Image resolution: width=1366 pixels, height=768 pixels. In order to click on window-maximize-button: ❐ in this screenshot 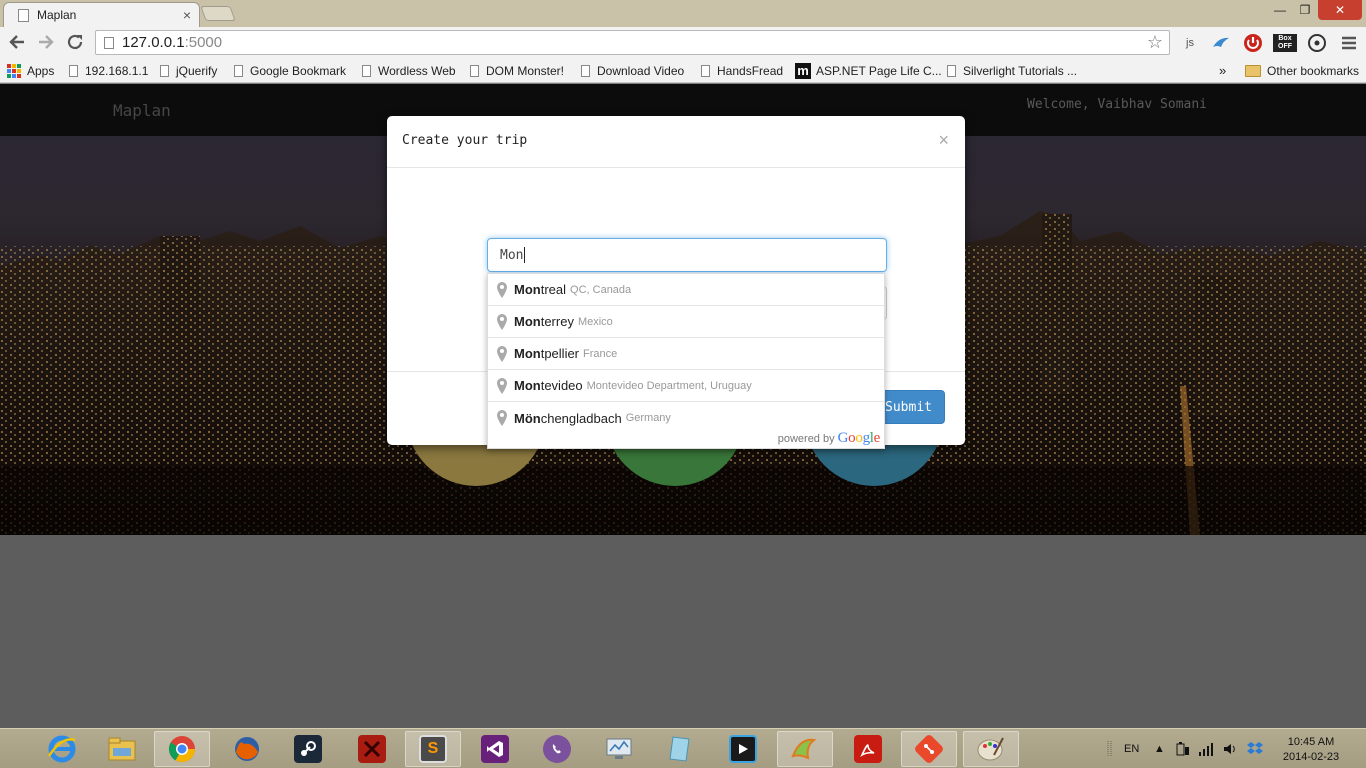, I will do `click(1305, 10)`.